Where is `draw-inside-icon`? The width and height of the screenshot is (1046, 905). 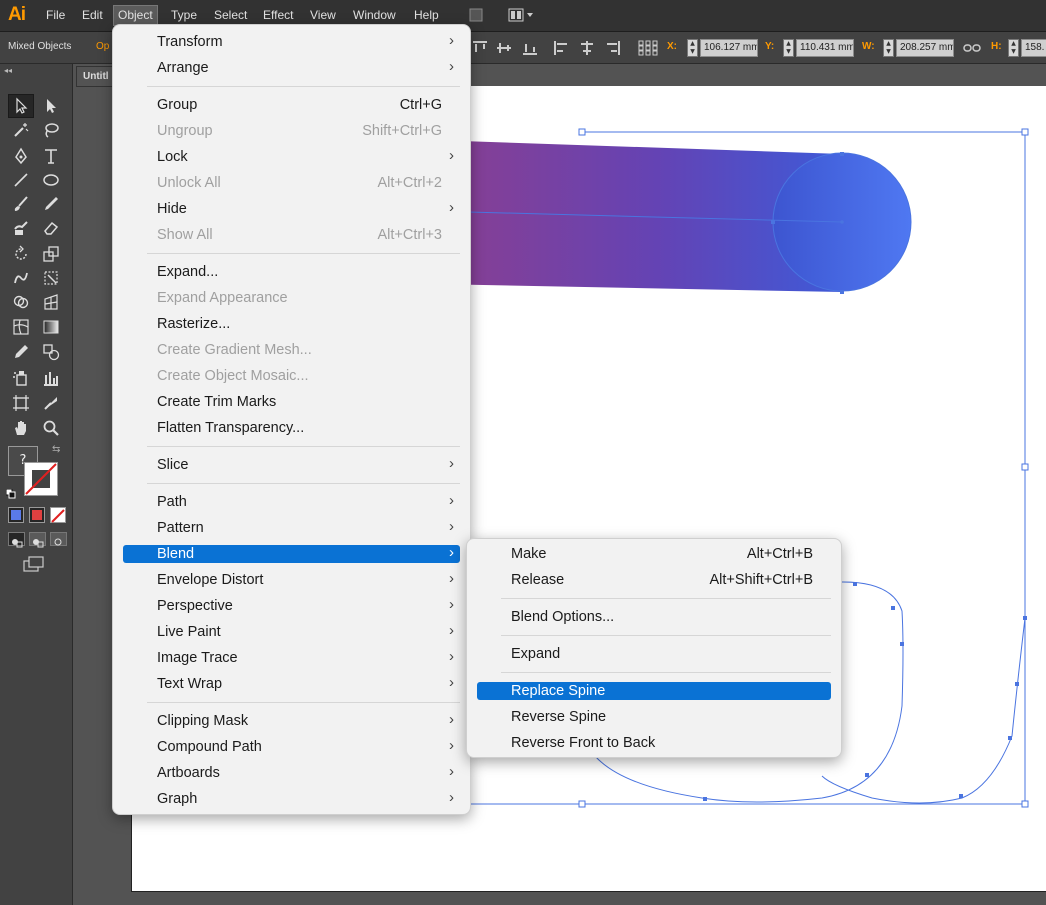
draw-inside-icon is located at coordinates (58, 539).